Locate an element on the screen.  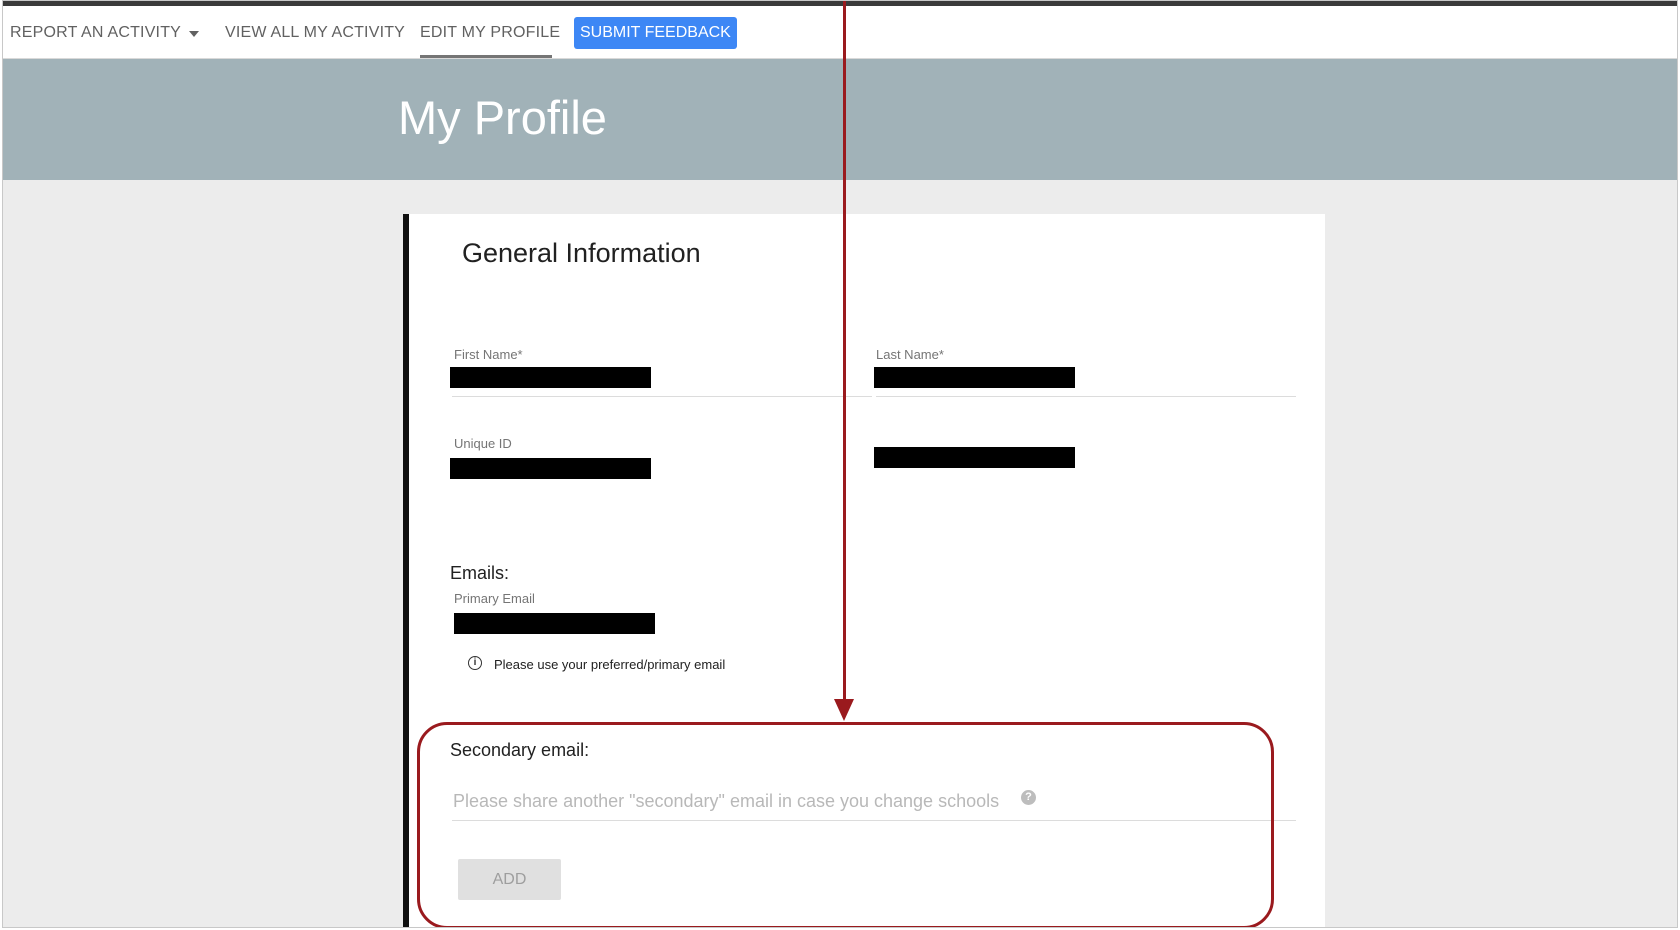
primary-email-value-redacted is located at coordinates (554, 623).